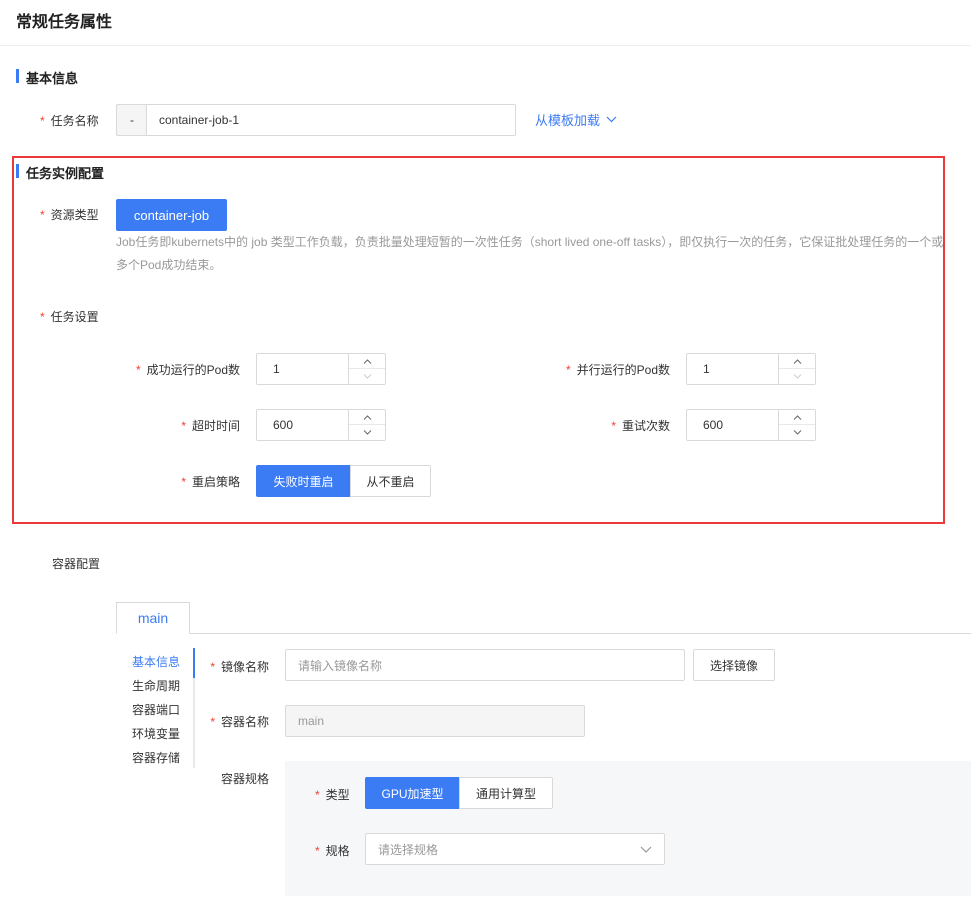 The width and height of the screenshot is (971, 916). What do you see at coordinates (171, 215) in the screenshot?
I see `resource-type-button: container-job` at bounding box center [171, 215].